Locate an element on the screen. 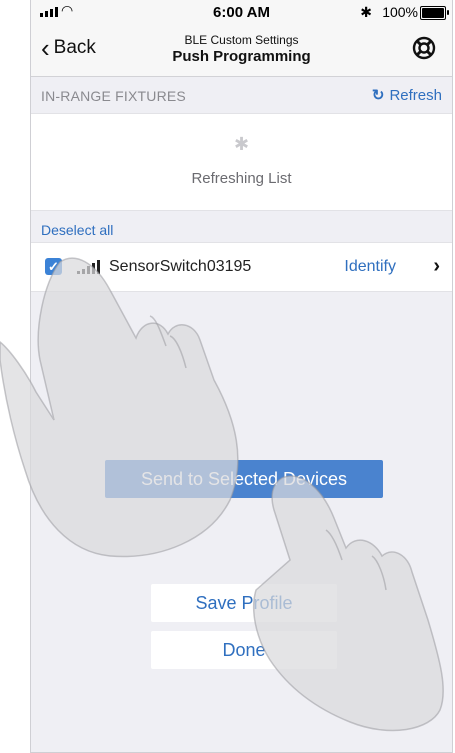 Image resolution: width=455 pixels, height=753 pixels. refresh-icon: ↻ is located at coordinates (378, 95).